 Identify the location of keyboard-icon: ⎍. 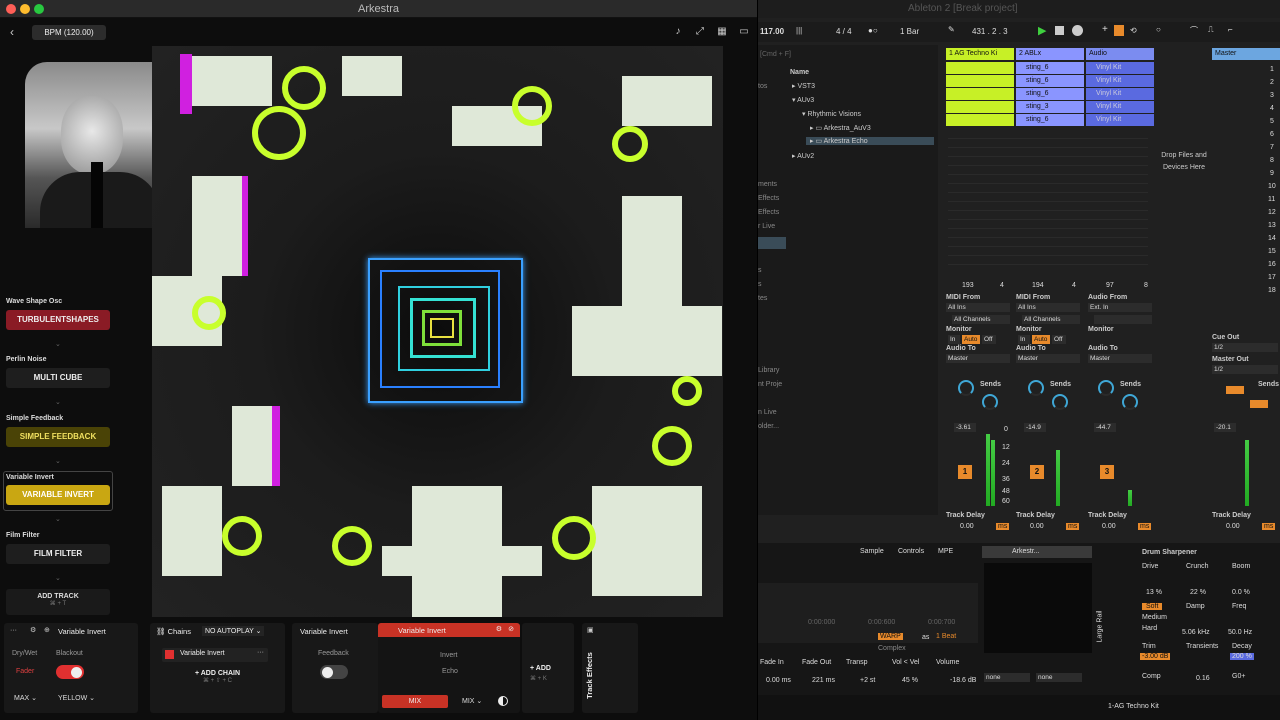
(1211, 30).